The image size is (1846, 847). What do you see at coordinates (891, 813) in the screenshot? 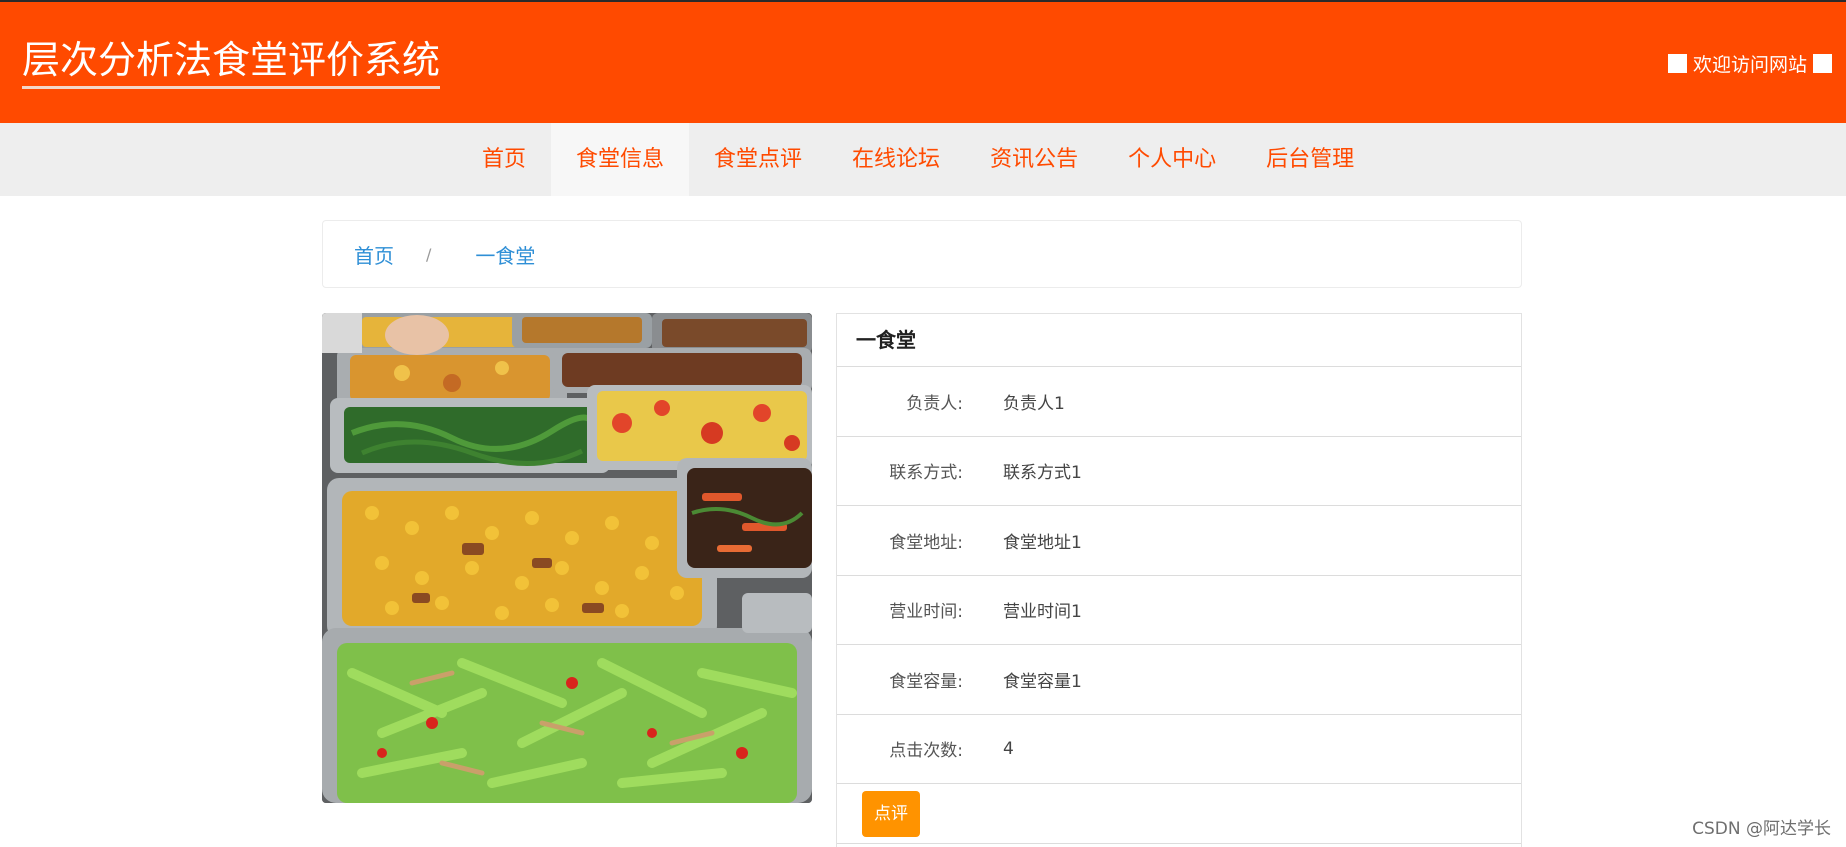
I see `review-button: 点评` at bounding box center [891, 813].